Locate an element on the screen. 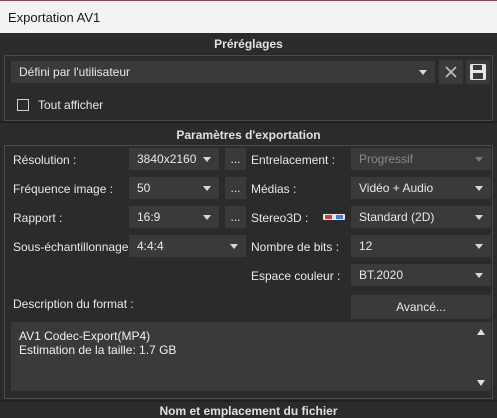 This screenshot has height=418, width=497. preset-select-value: Défini par l'utilisateur is located at coordinates (75, 72).